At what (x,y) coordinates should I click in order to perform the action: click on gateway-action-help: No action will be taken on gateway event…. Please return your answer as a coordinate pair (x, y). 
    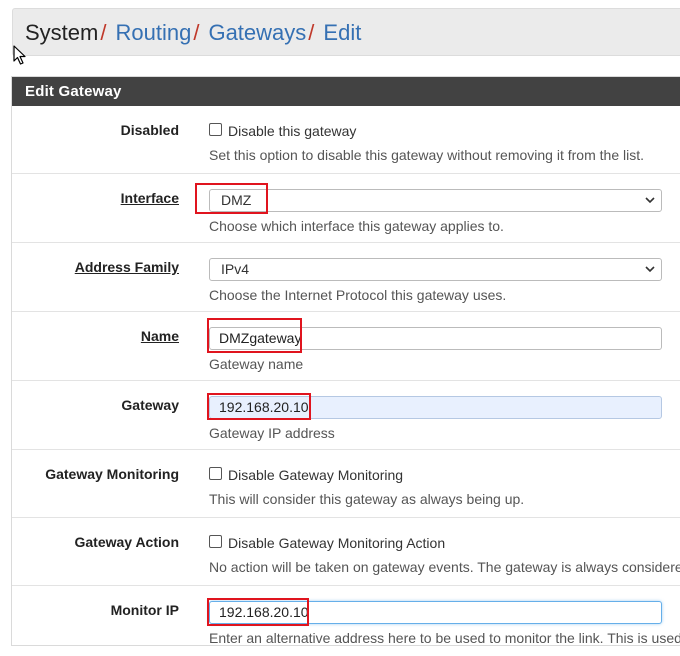
    Looking at the image, I should click on (444, 567).